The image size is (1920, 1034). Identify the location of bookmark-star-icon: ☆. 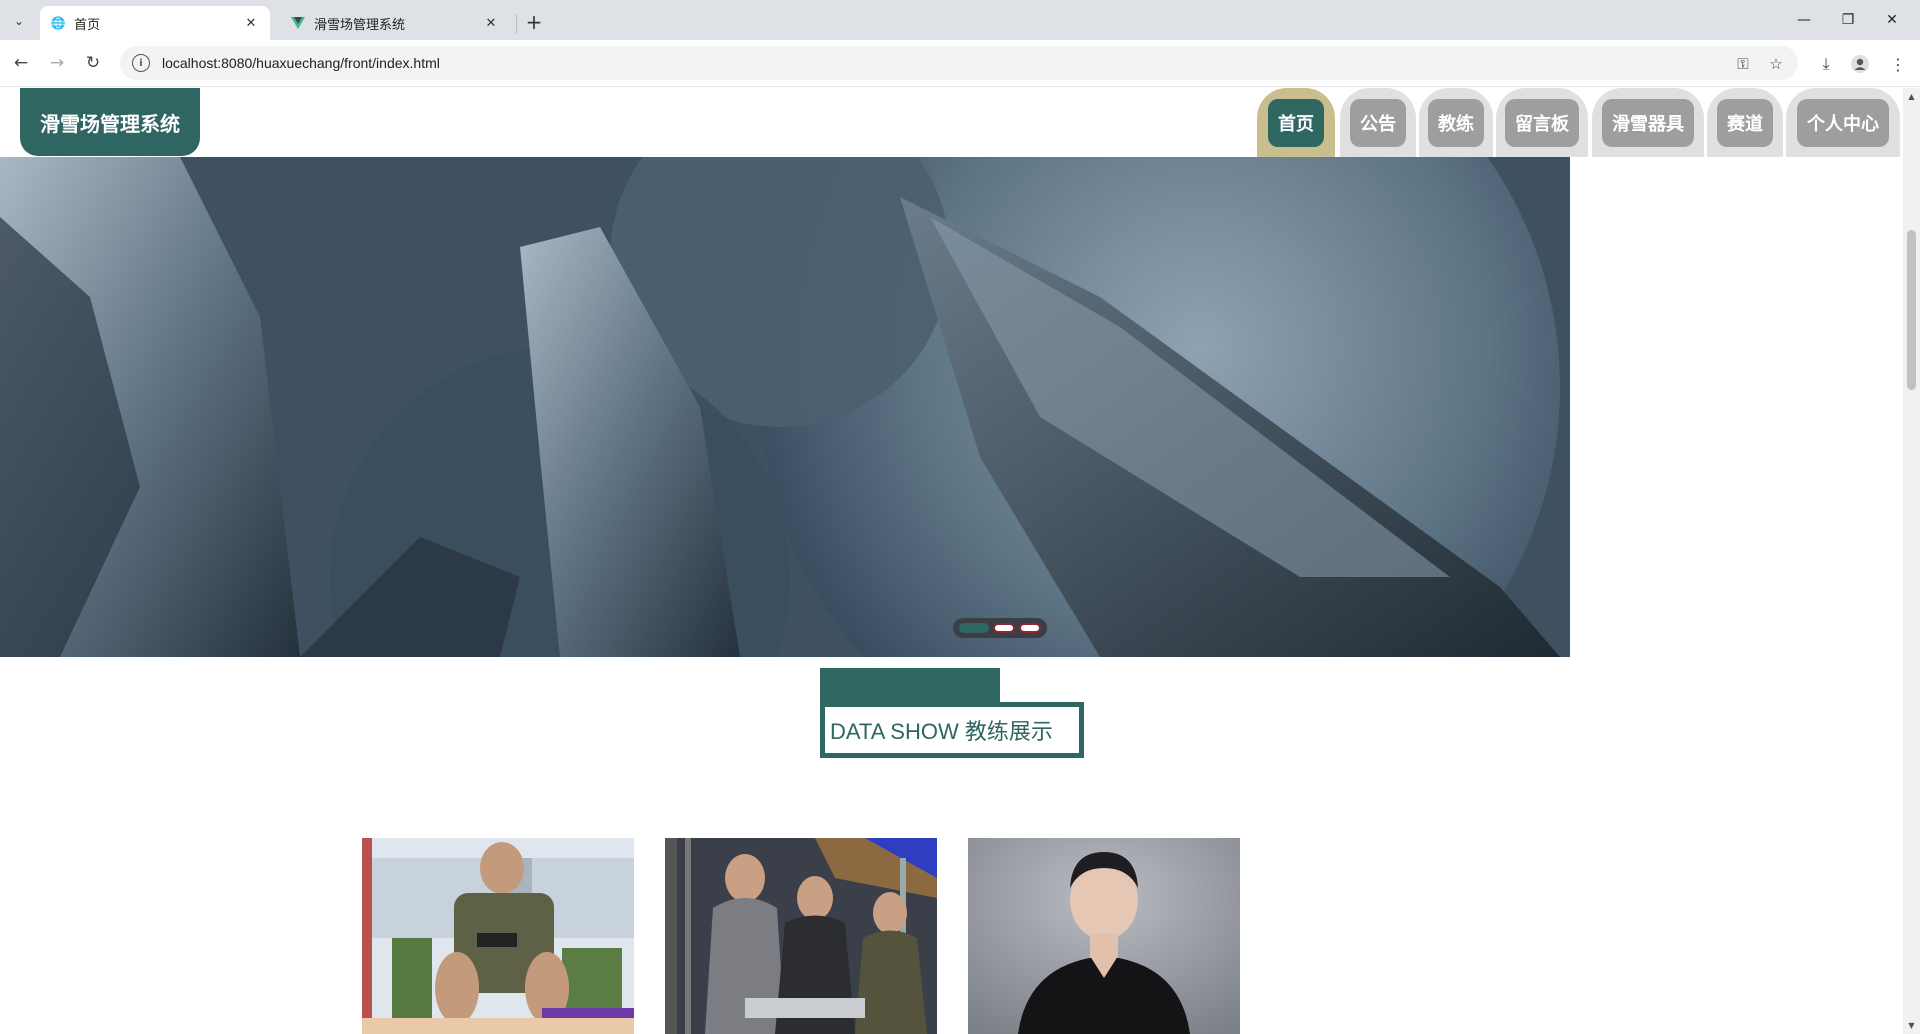
(1776, 64).